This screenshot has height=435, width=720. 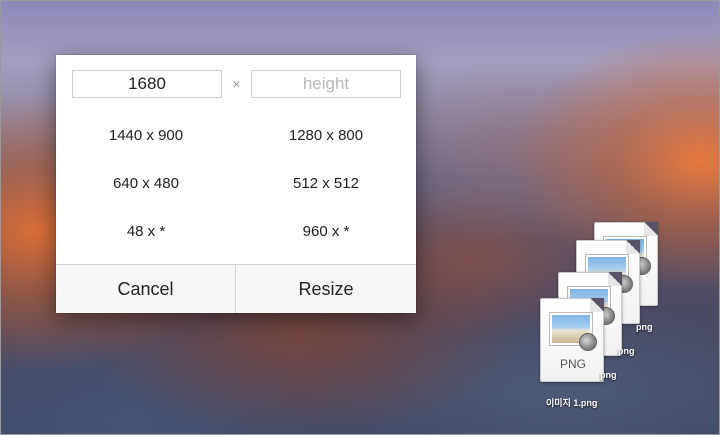 I want to click on preview-lens-icon, so click(x=588, y=342).